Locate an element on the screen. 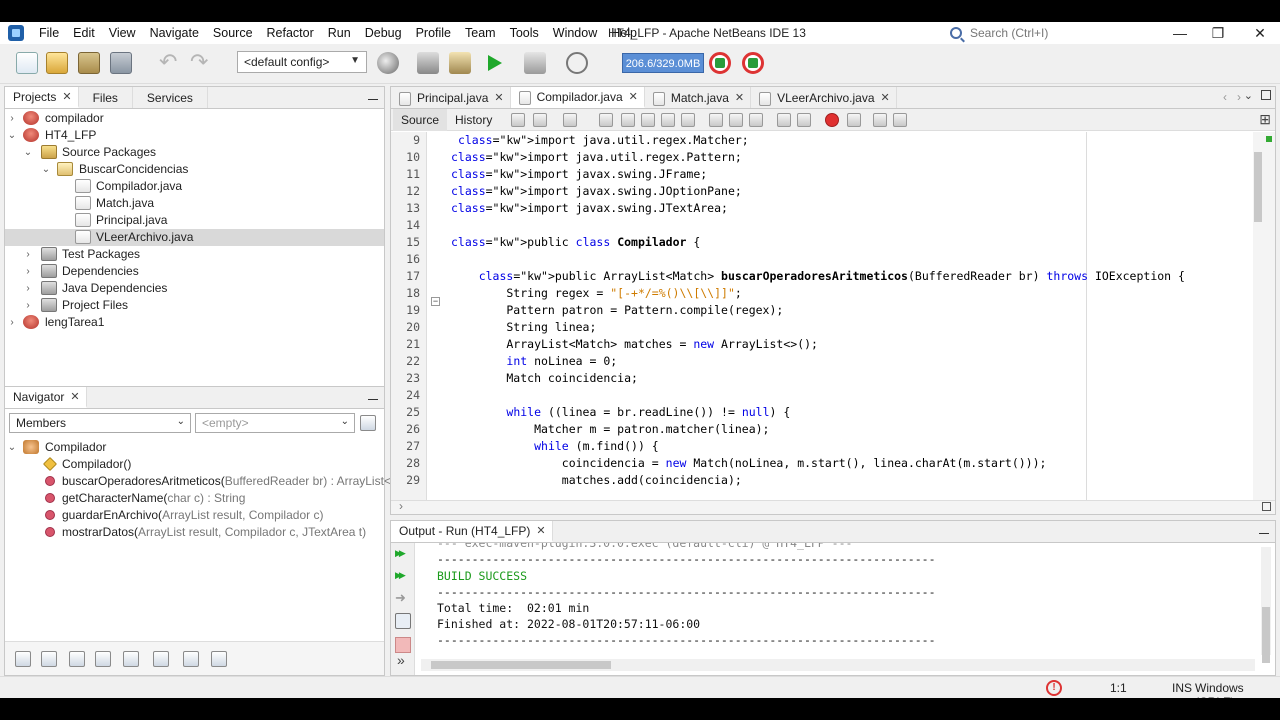  debug-project-icon is located at coordinates (535, 63).